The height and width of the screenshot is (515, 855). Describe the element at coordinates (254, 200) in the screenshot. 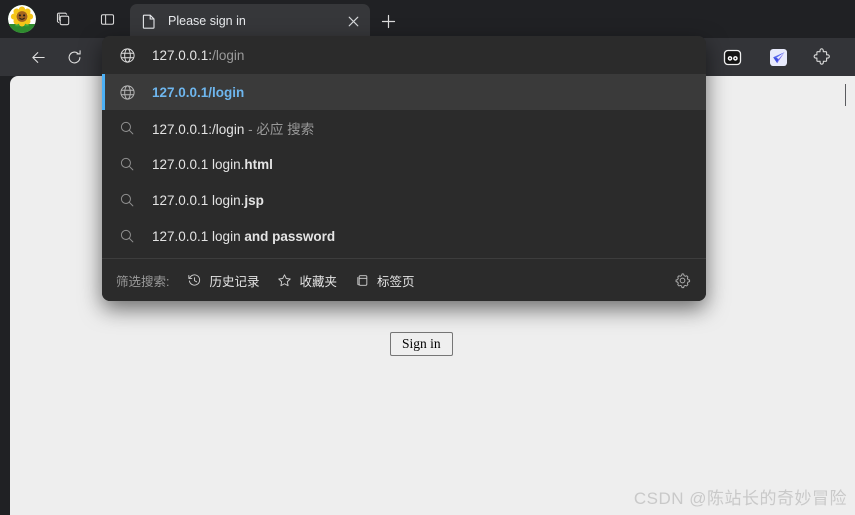

I see `suggestion-bold: jsp` at that location.